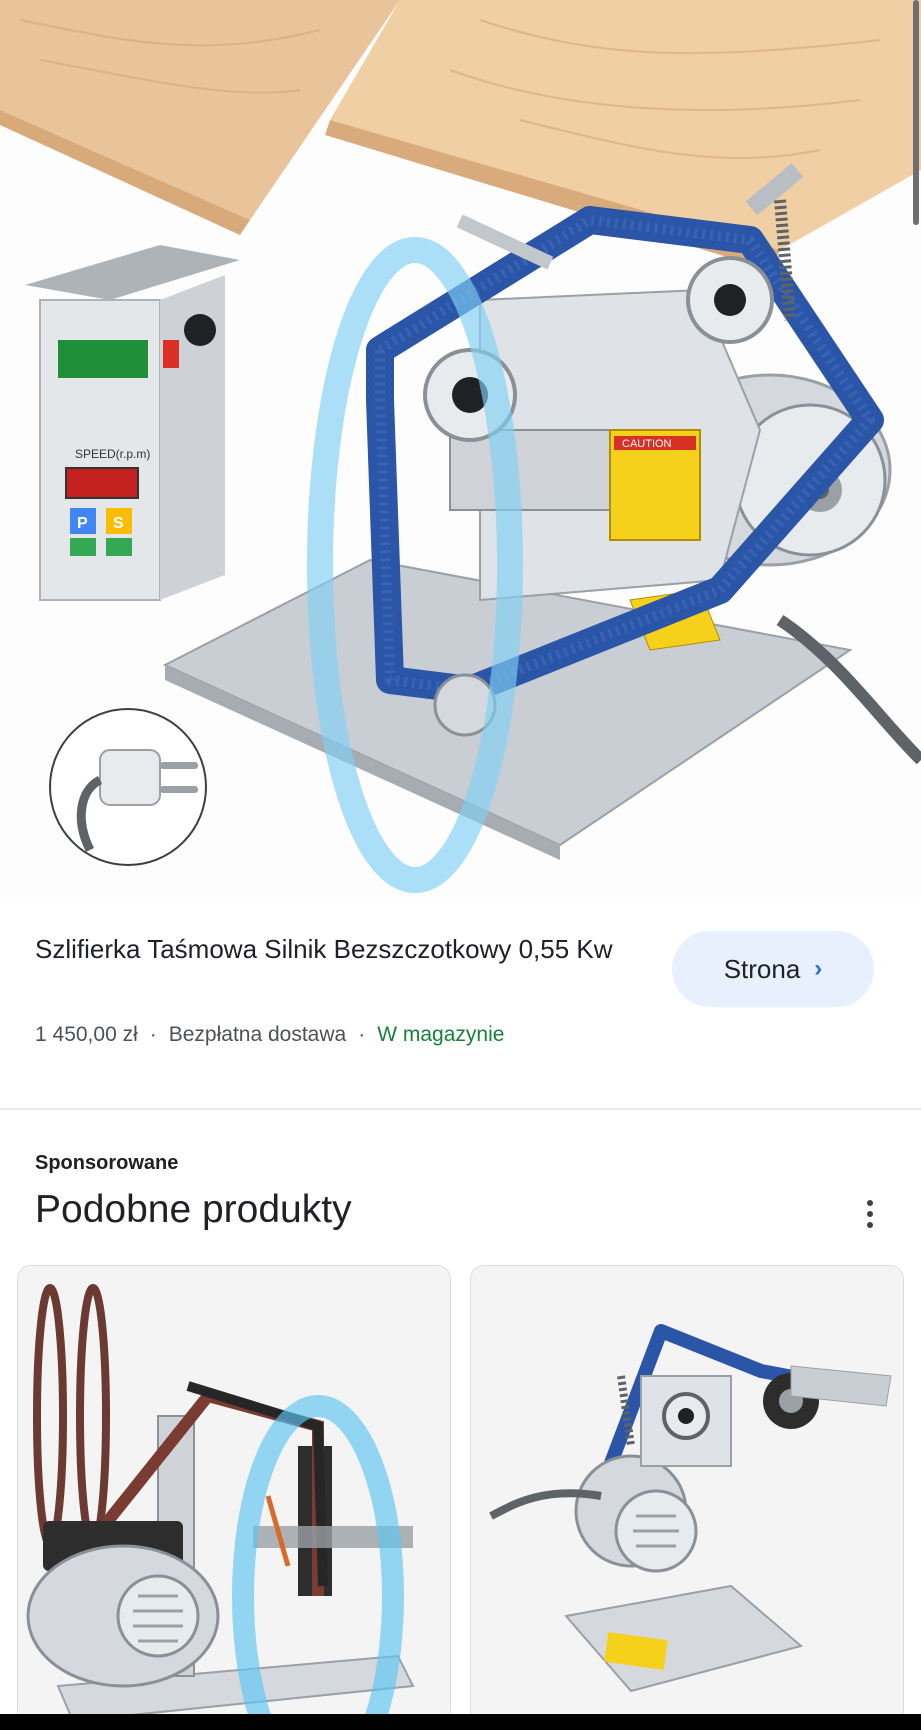  I want to click on belt-grinder-blue-belt-image, so click(687, 1495).